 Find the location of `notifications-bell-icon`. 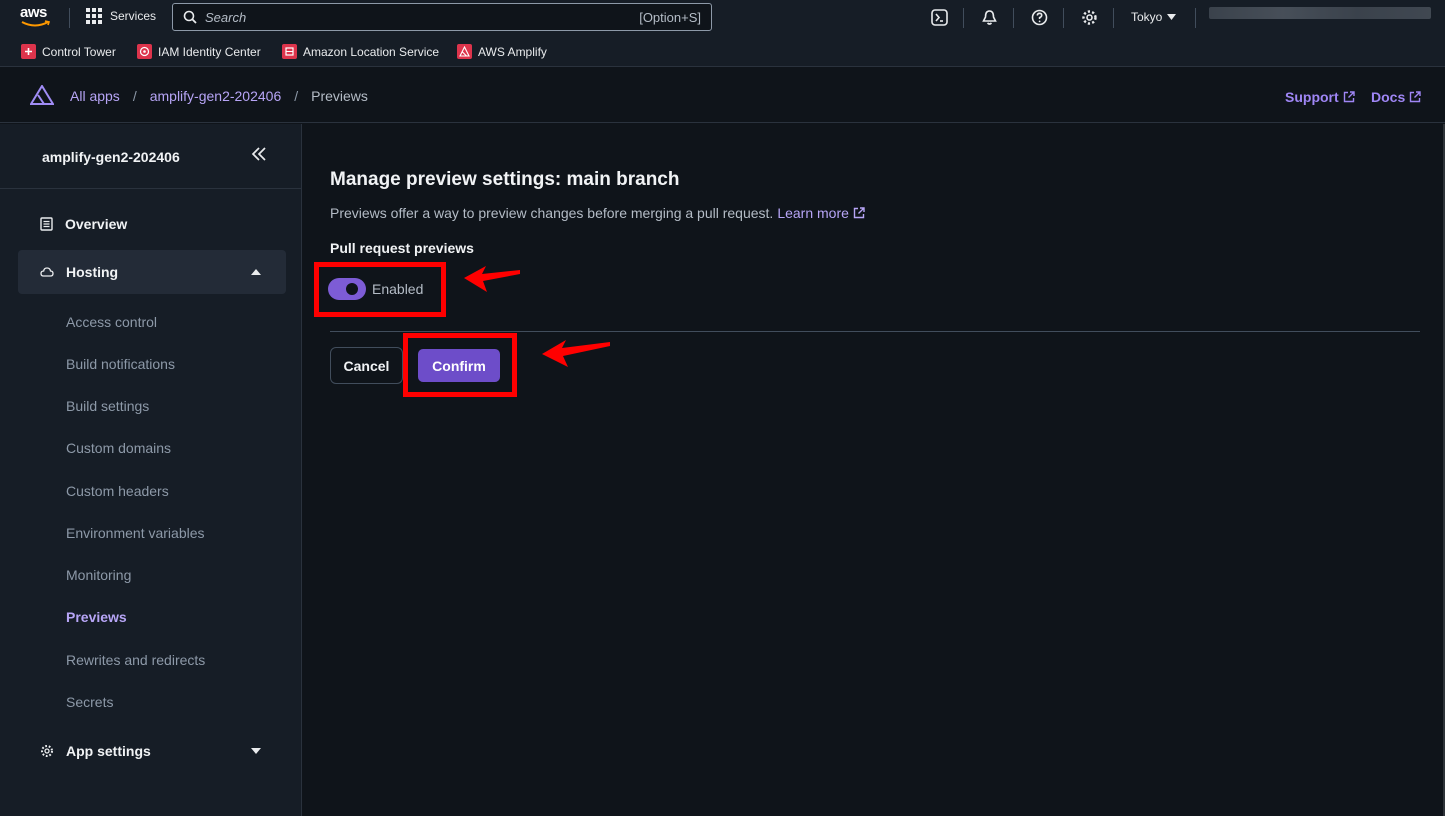

notifications-bell-icon is located at coordinates (989, 17).